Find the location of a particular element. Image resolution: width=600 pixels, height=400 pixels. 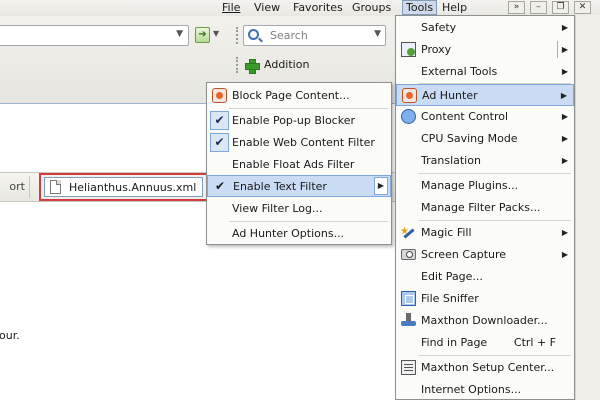

tab-label: ort is located at coordinates (17, 186).